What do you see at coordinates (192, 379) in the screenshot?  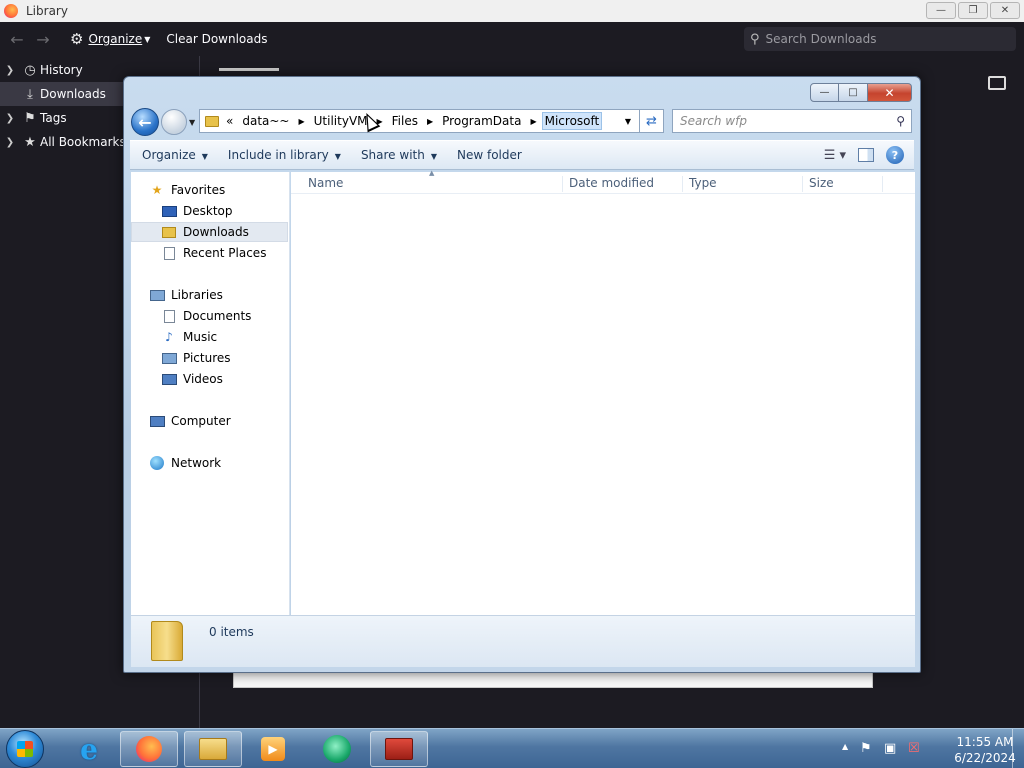 I see `nav-videos: Videos` at bounding box center [192, 379].